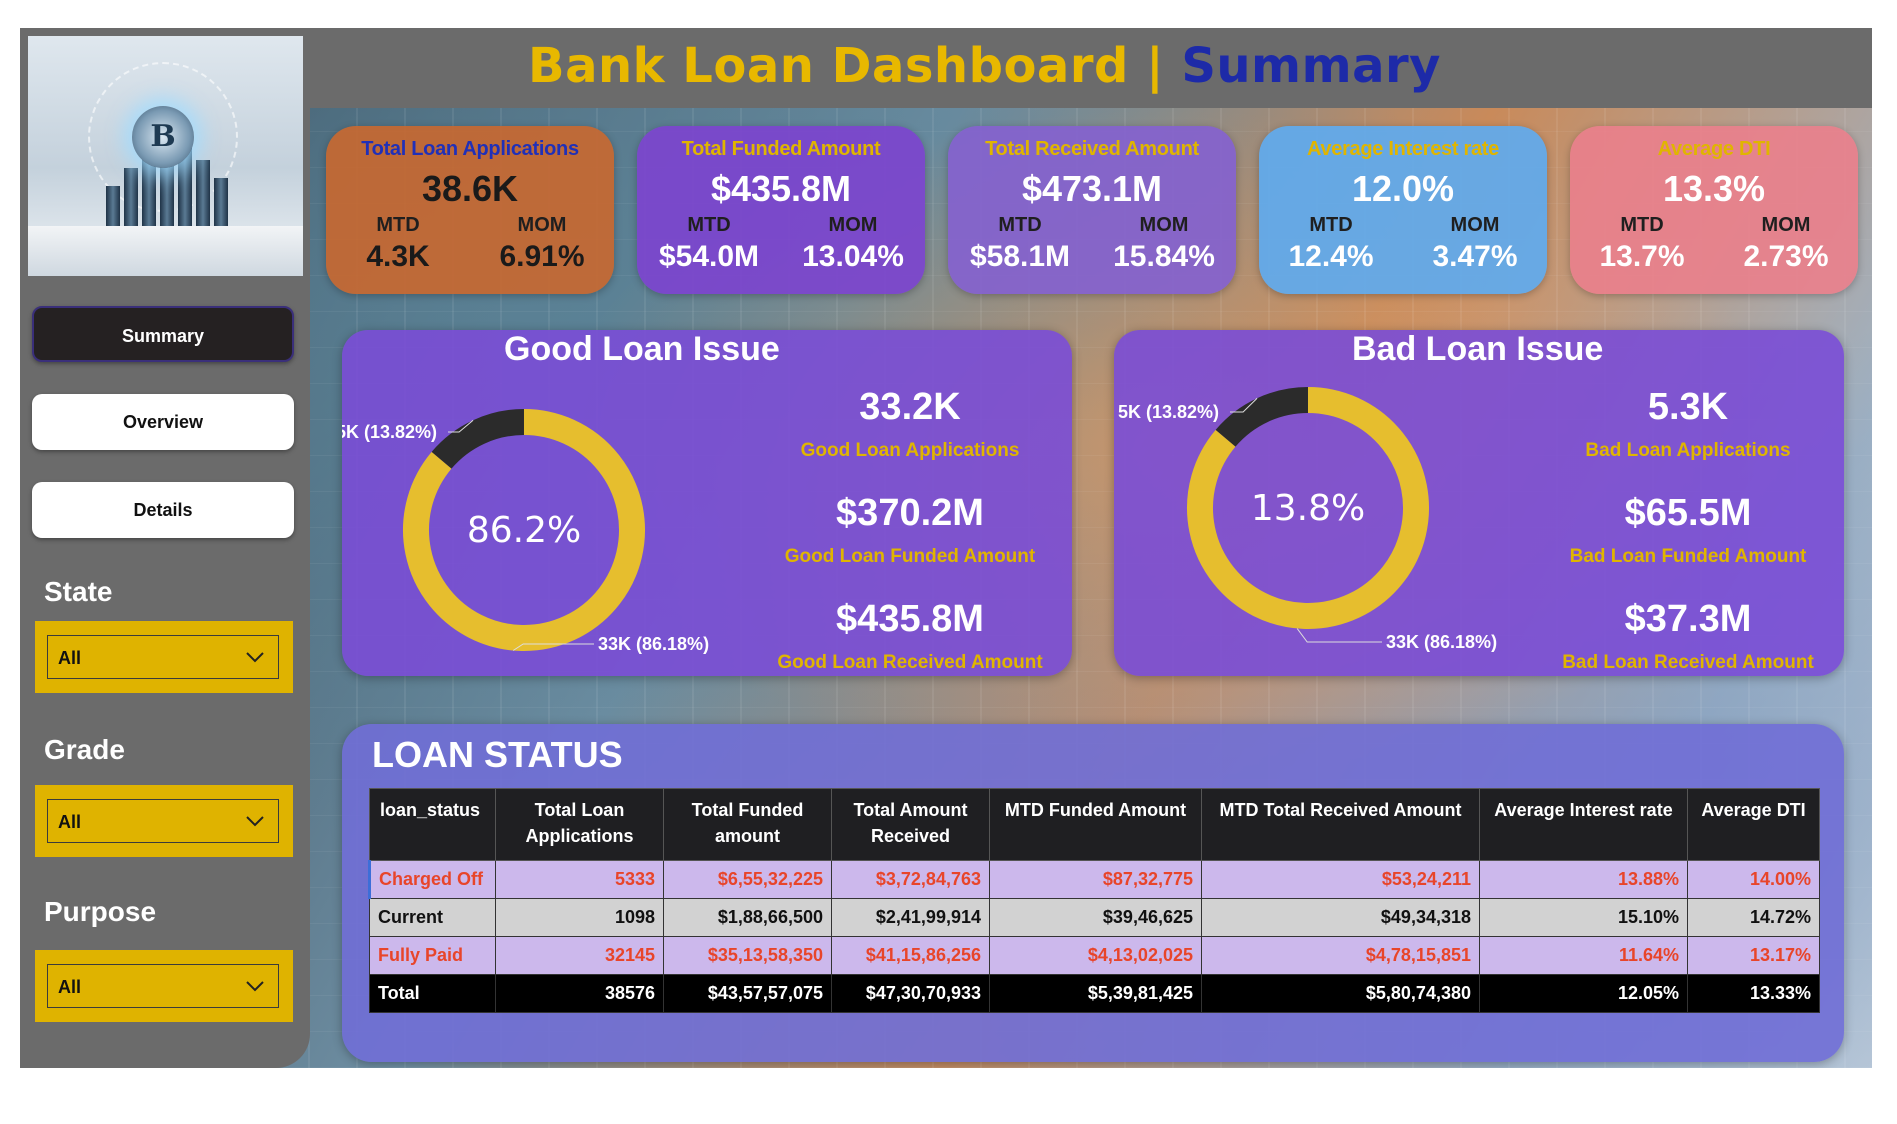  Describe the element at coordinates (1583, 917) in the screenshot. I see `table-cell: 15.10%` at that location.